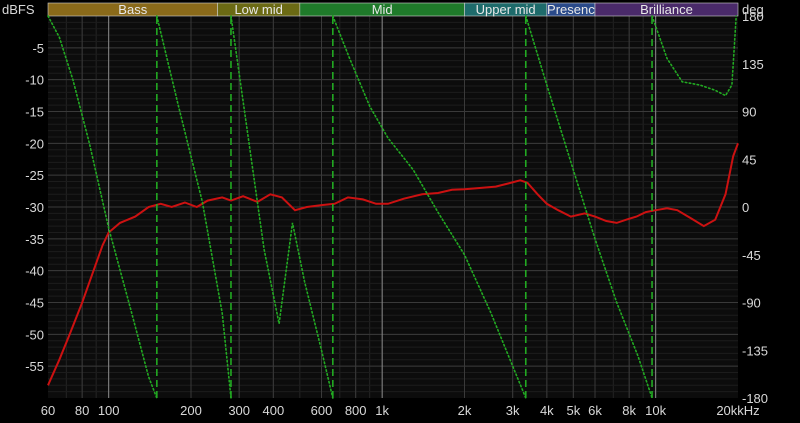 The image size is (800, 423). I want to click on x-tick-label: 8k, so click(629, 410).